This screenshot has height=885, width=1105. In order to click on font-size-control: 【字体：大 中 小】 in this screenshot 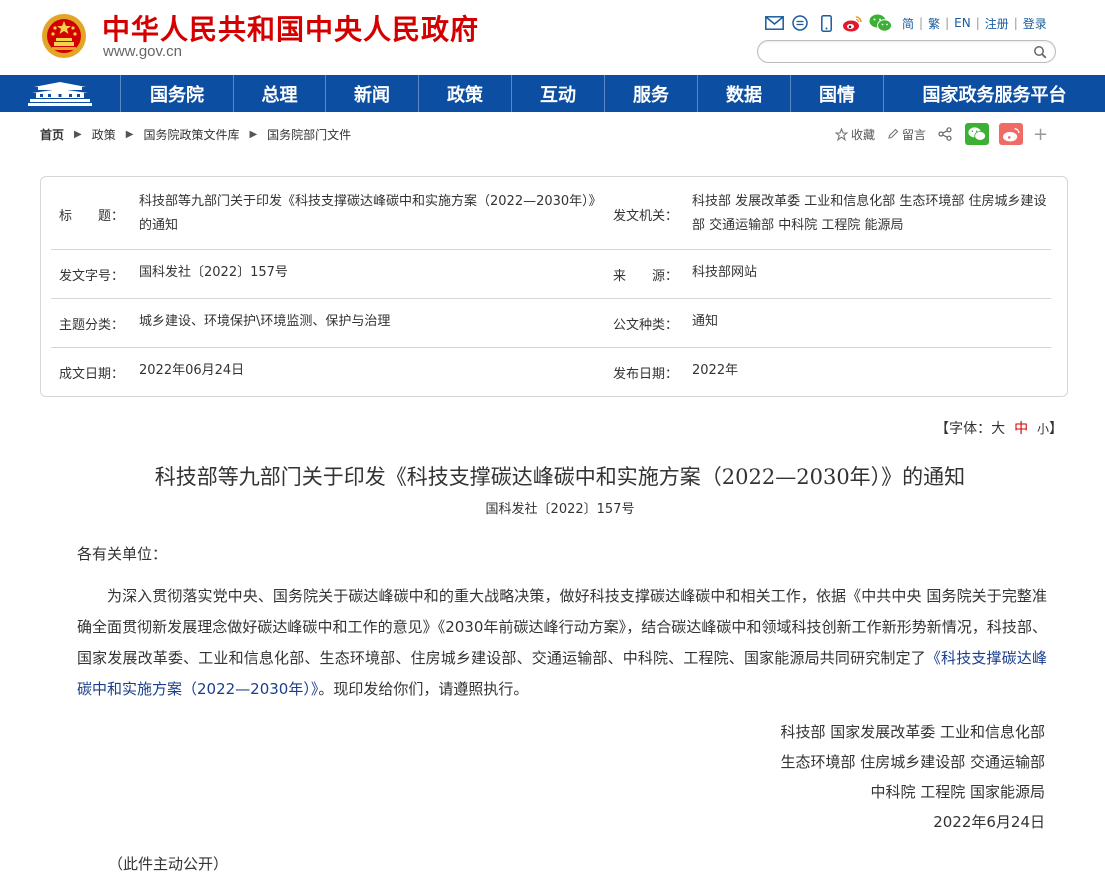, I will do `click(999, 428)`.